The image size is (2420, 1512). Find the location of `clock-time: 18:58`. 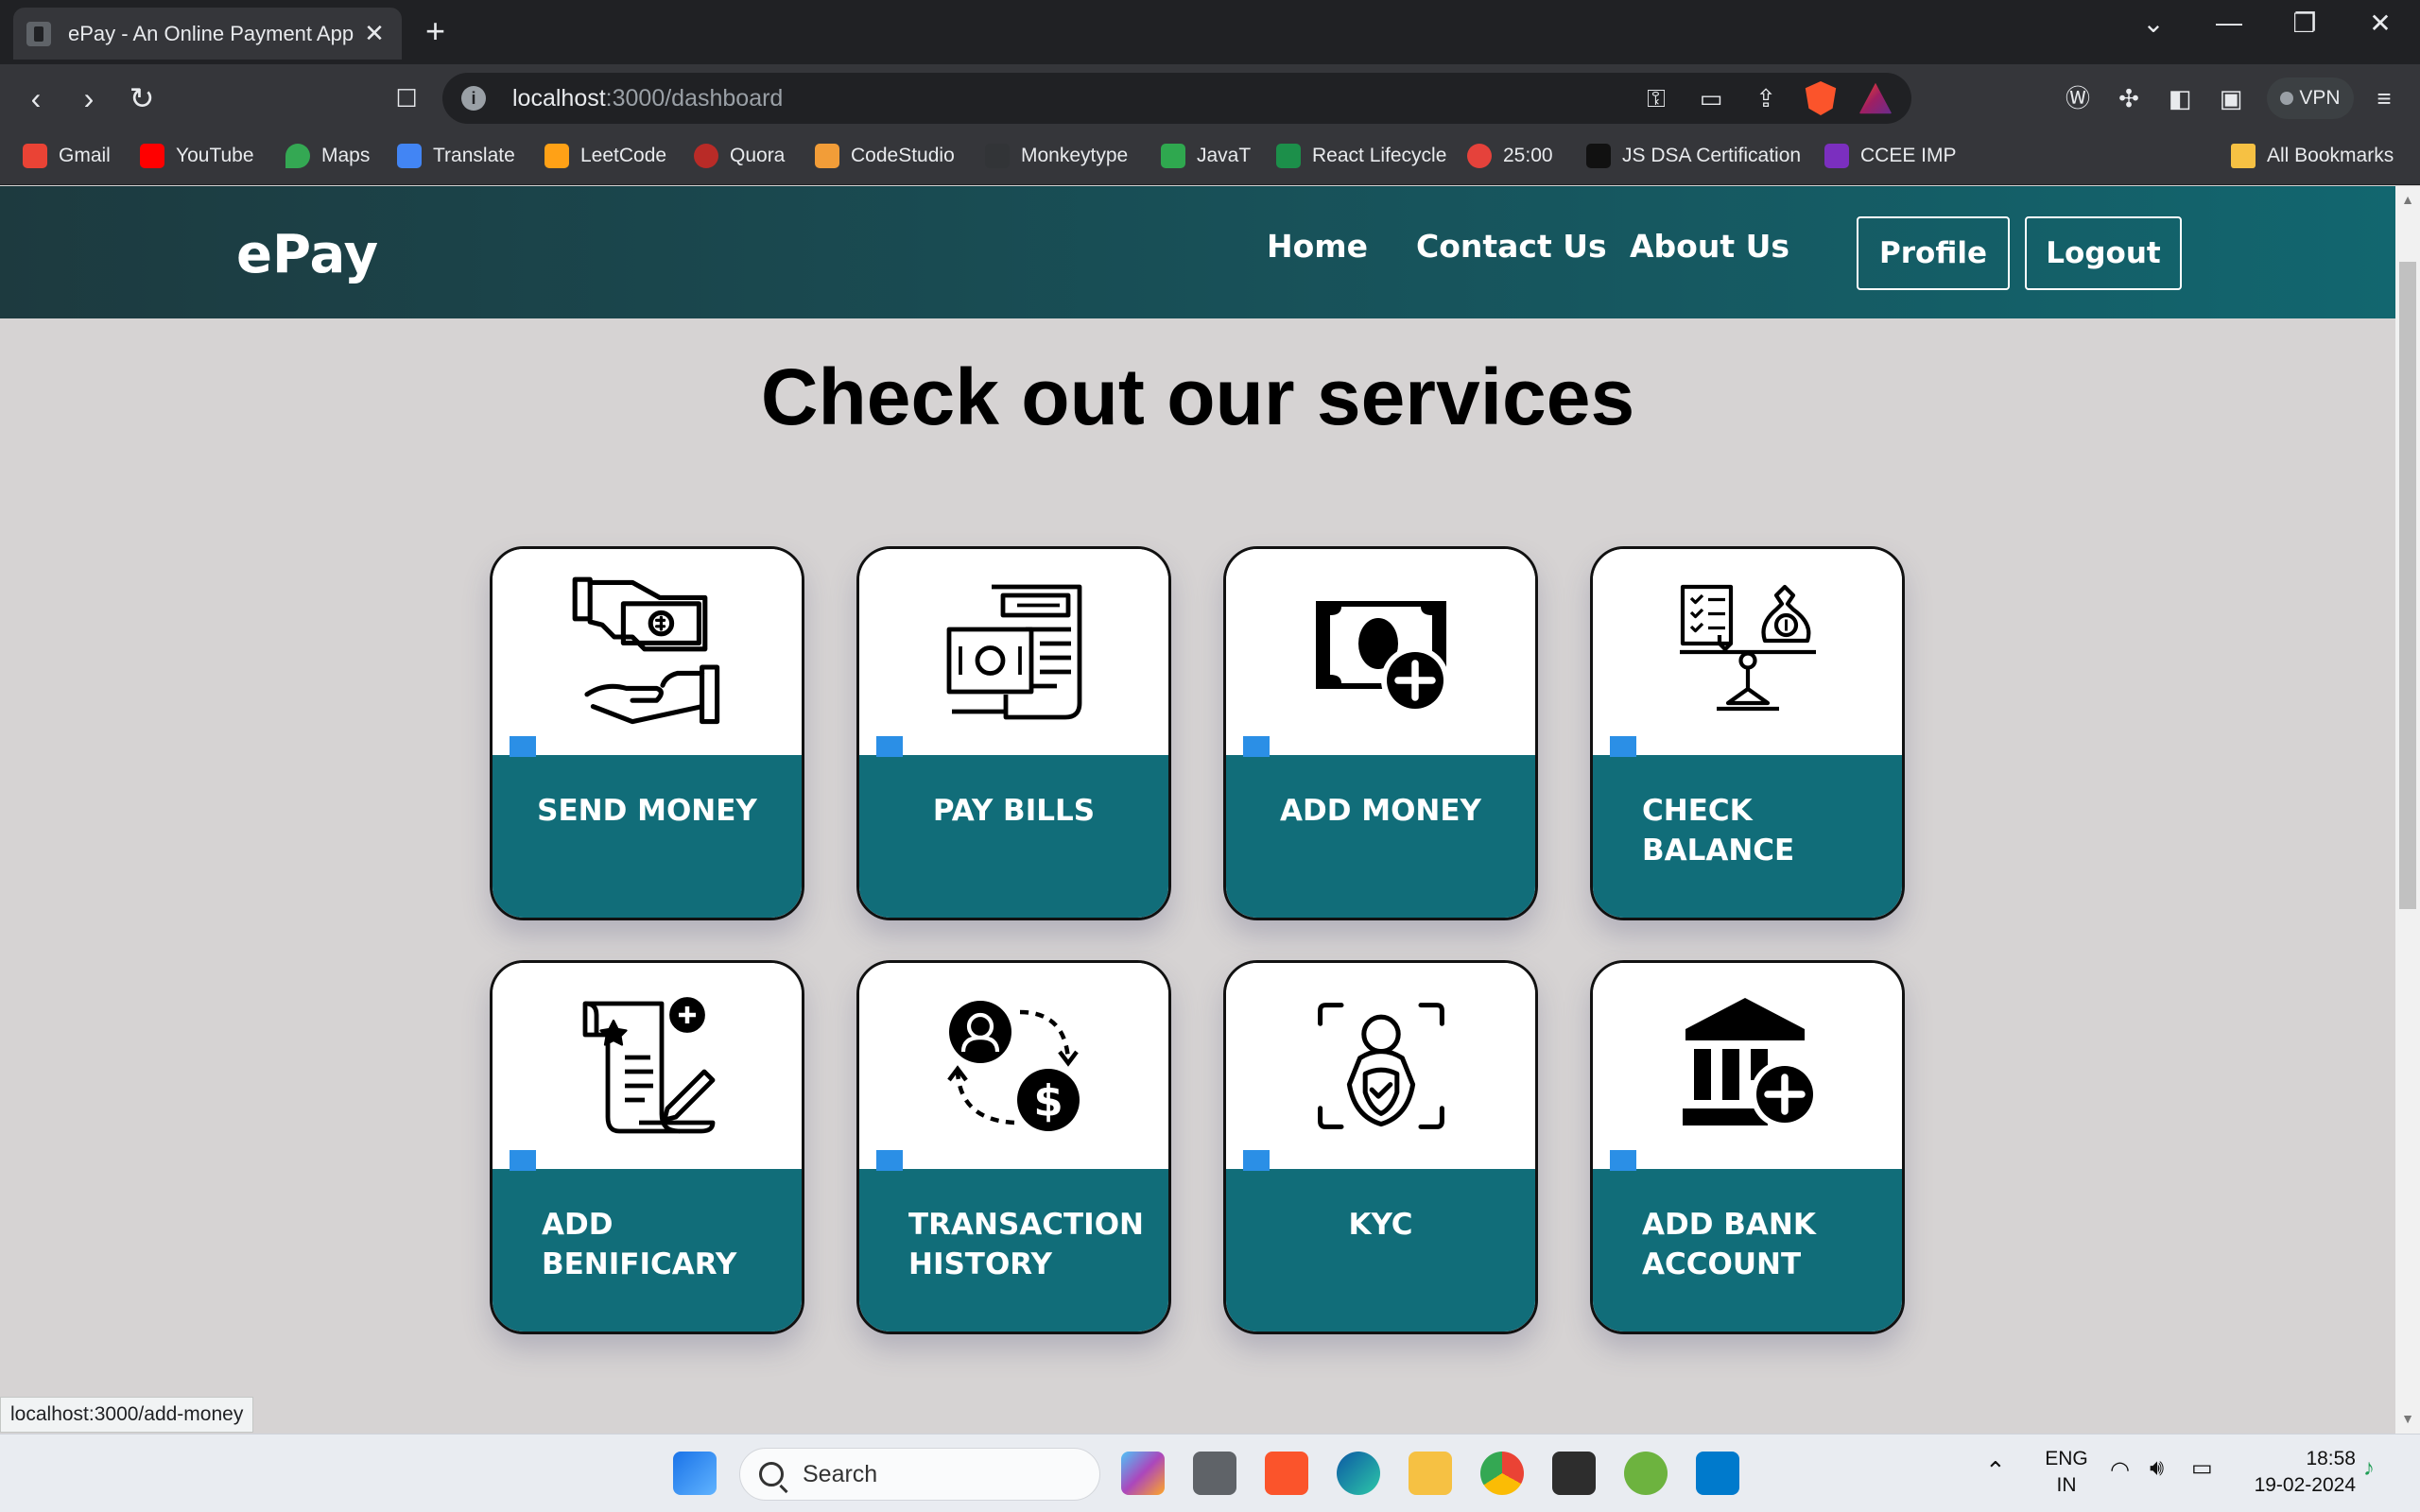

clock-time: 18:58 is located at coordinates (2331, 1458).